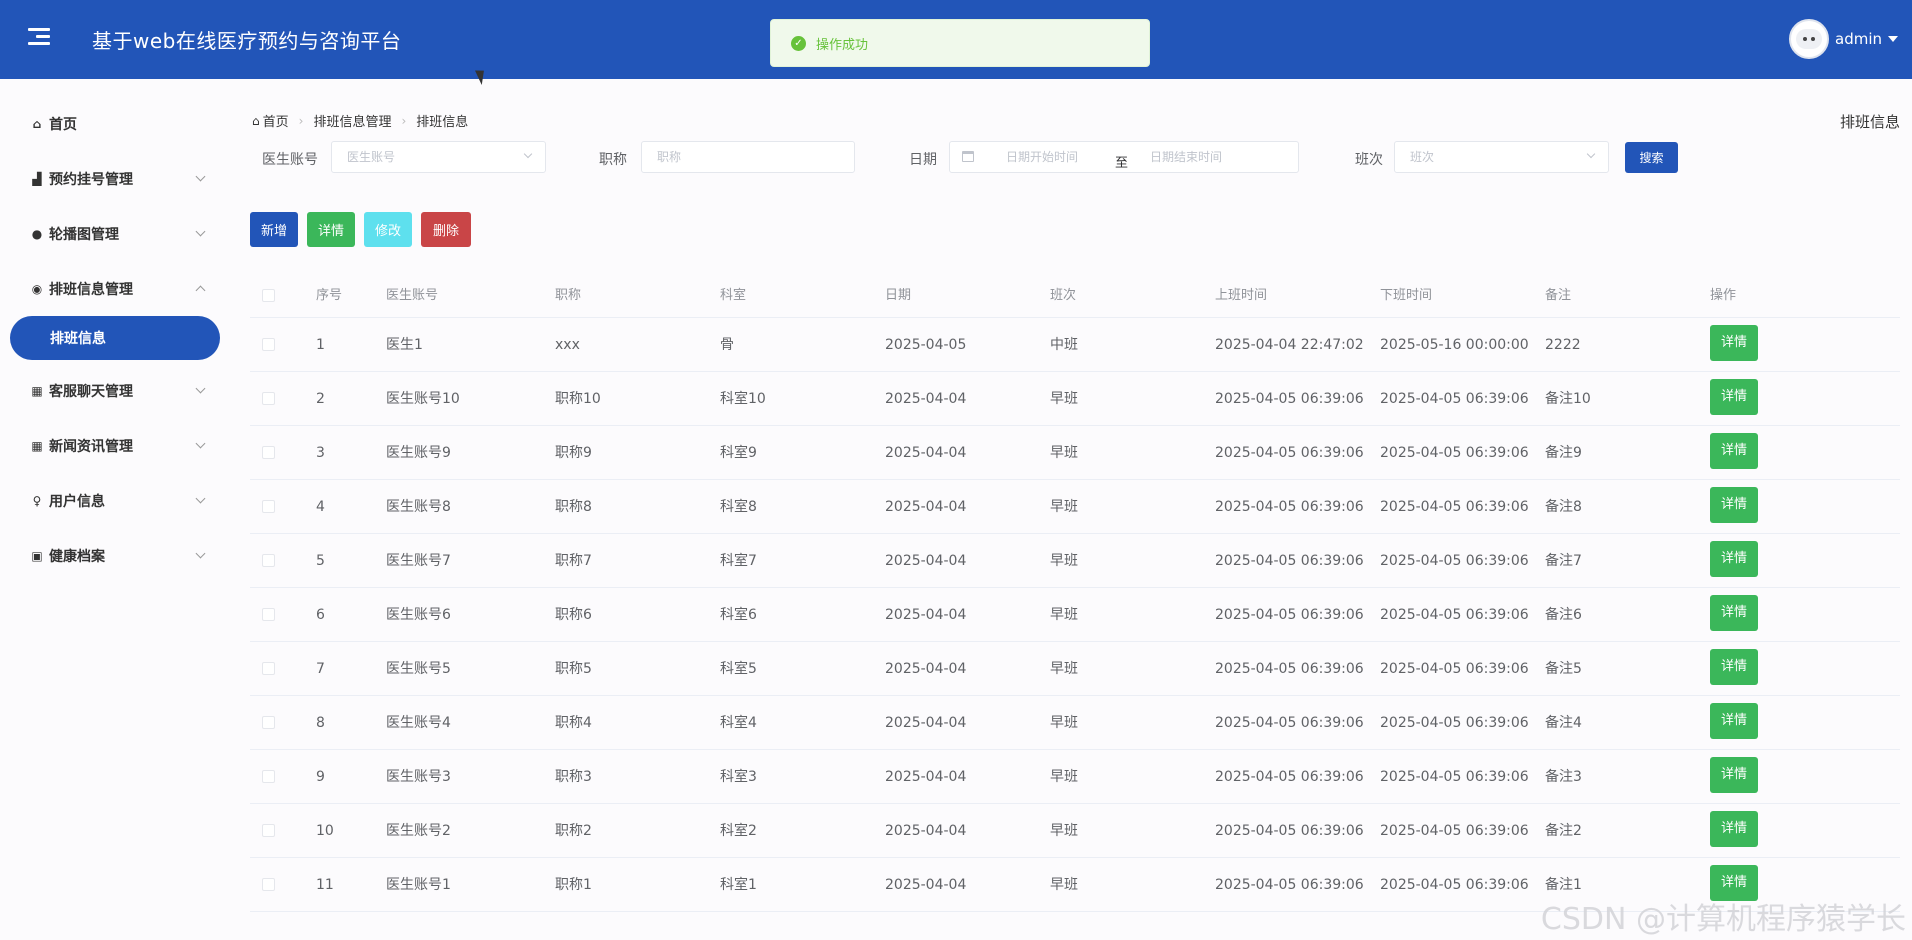 This screenshot has height=940, width=1912. Describe the element at coordinates (320, 615) in the screenshot. I see `table-cell: 6` at that location.